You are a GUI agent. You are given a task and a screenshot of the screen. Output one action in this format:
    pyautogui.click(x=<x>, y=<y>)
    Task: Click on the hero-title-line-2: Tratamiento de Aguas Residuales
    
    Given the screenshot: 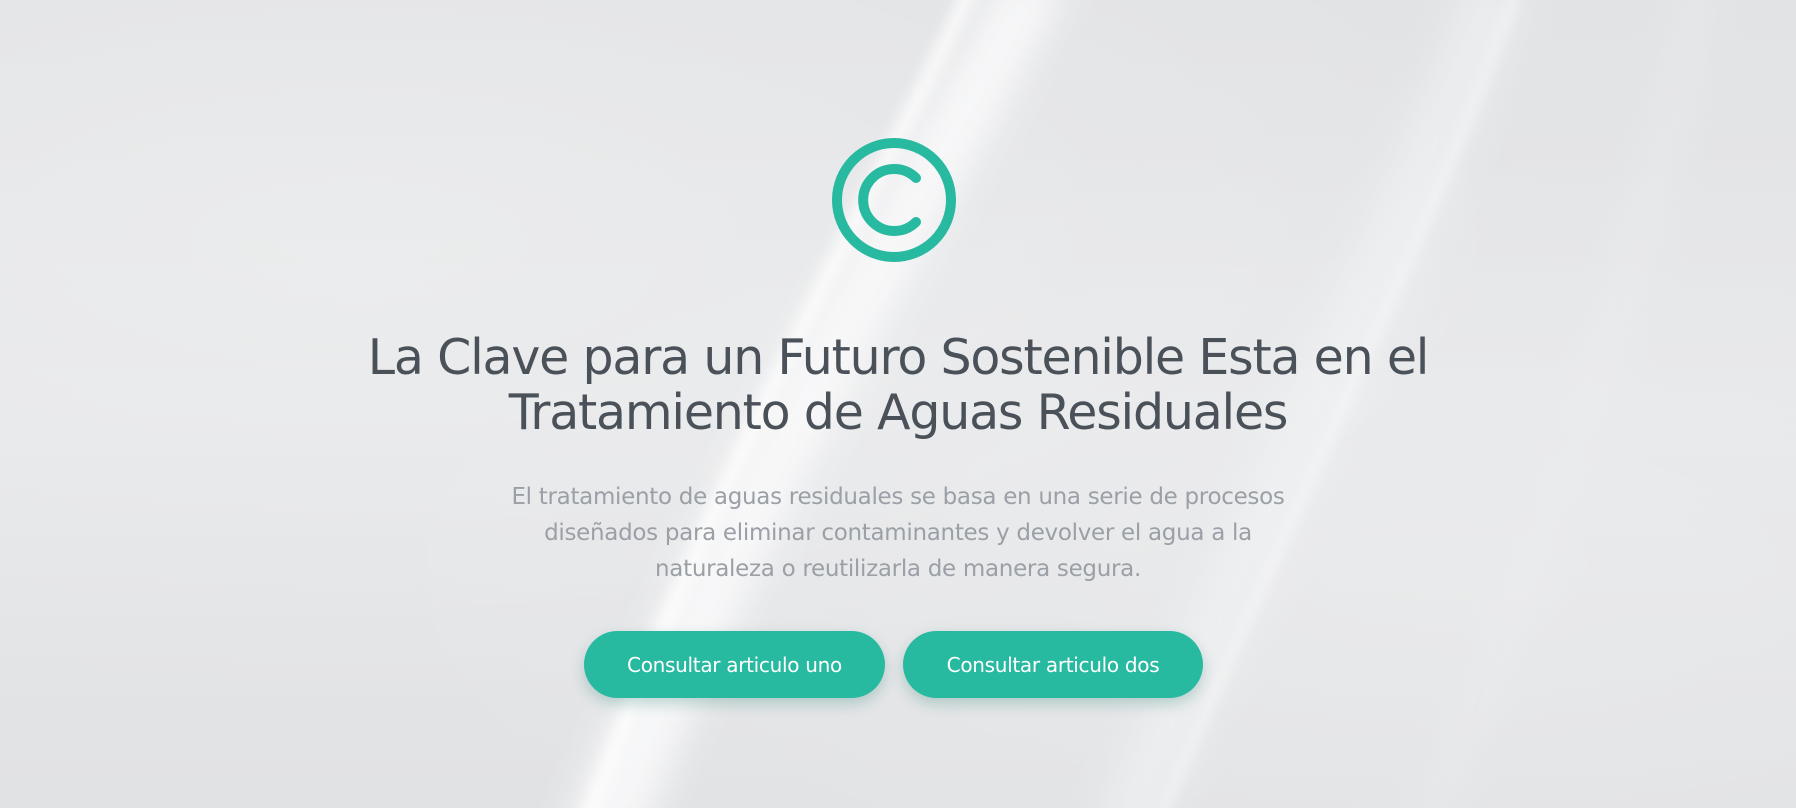 What is the action you would take?
    pyautogui.click(x=898, y=412)
    